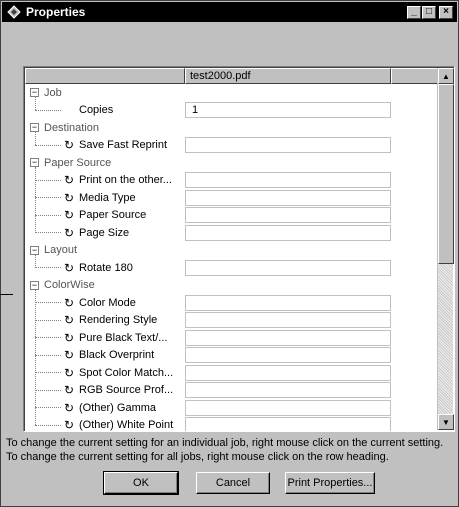 The image size is (459, 507). Describe the element at coordinates (6, 294) in the screenshot. I see `callout-line` at that location.